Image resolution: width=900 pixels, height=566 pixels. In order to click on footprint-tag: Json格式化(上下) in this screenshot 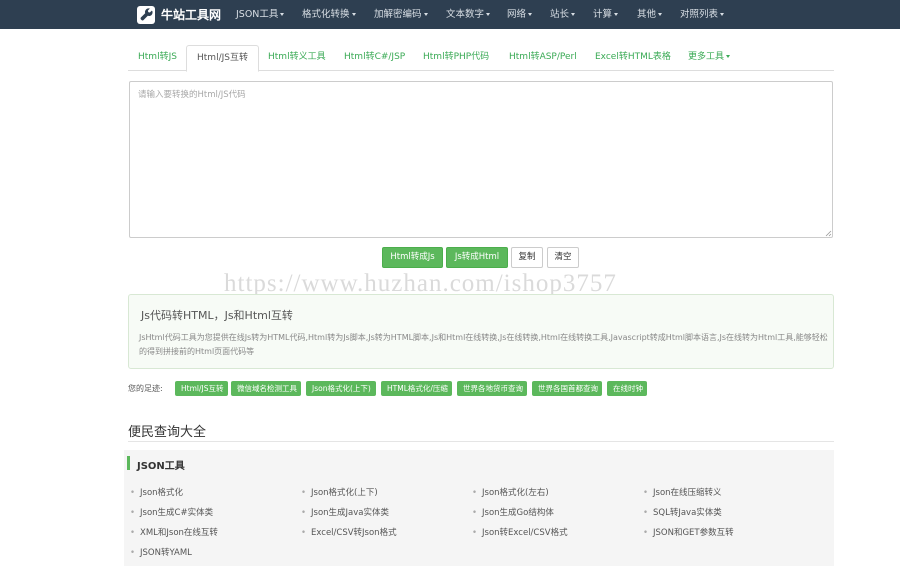, I will do `click(341, 388)`.